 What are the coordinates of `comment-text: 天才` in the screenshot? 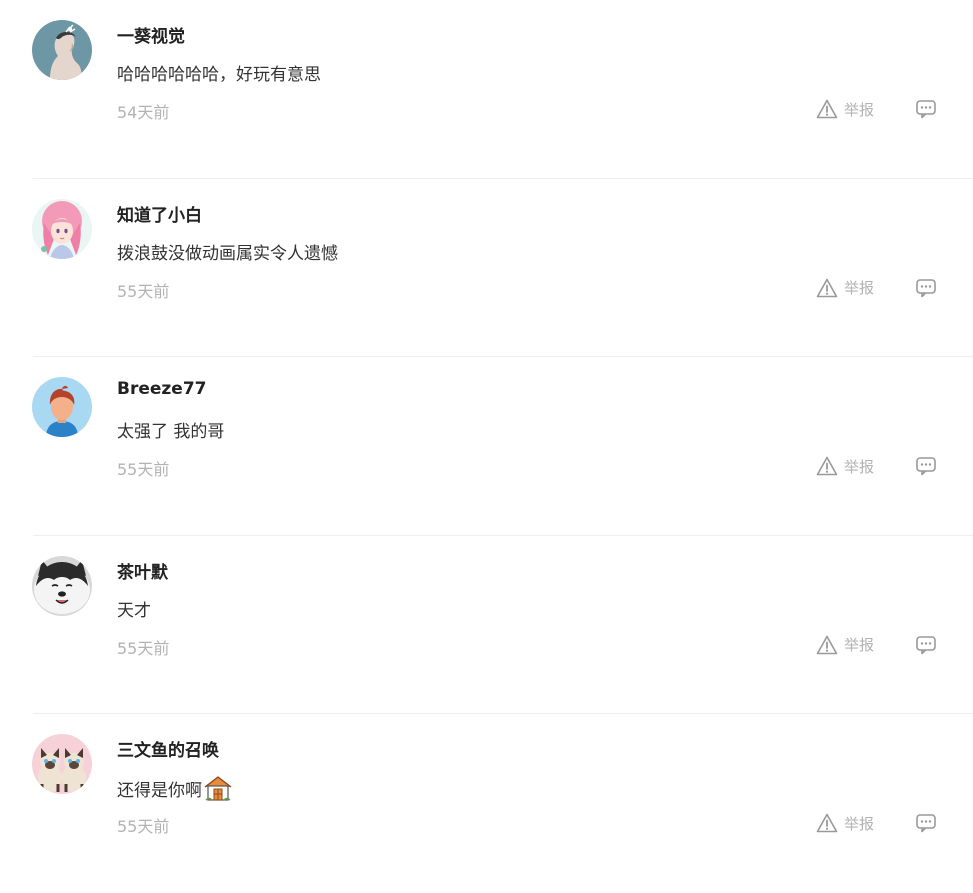 It's located at (134, 608).